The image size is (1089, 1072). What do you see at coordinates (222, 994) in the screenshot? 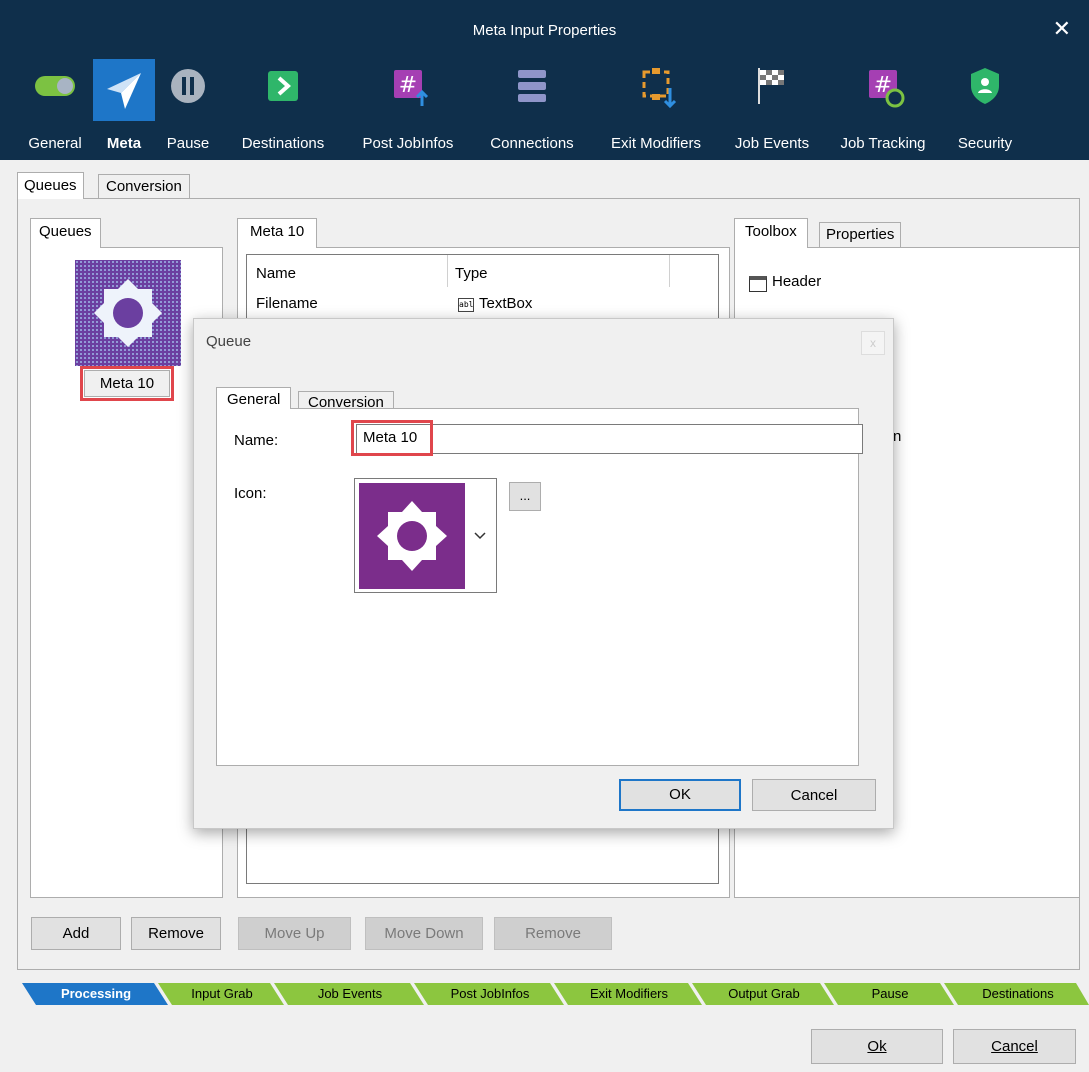
I see `step-input-grab: Input Grab` at bounding box center [222, 994].